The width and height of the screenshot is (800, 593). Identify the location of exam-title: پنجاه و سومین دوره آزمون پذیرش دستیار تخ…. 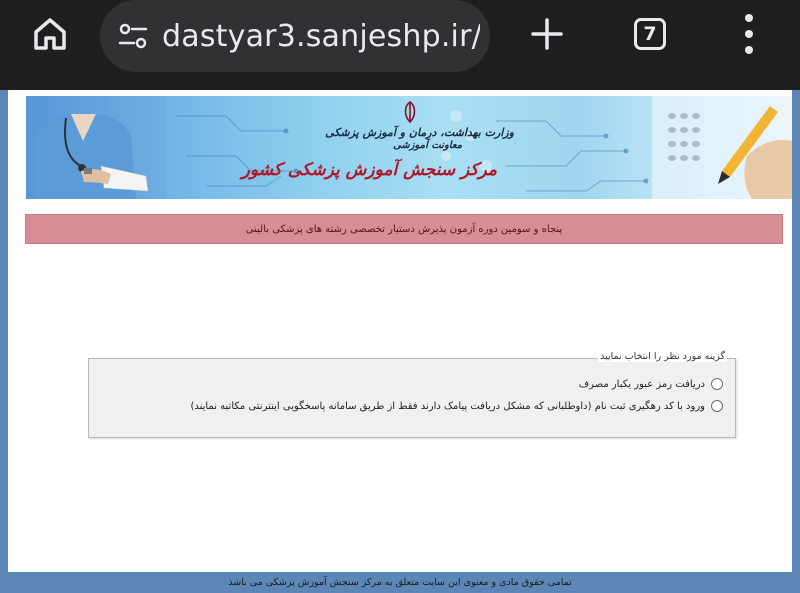
(404, 229).